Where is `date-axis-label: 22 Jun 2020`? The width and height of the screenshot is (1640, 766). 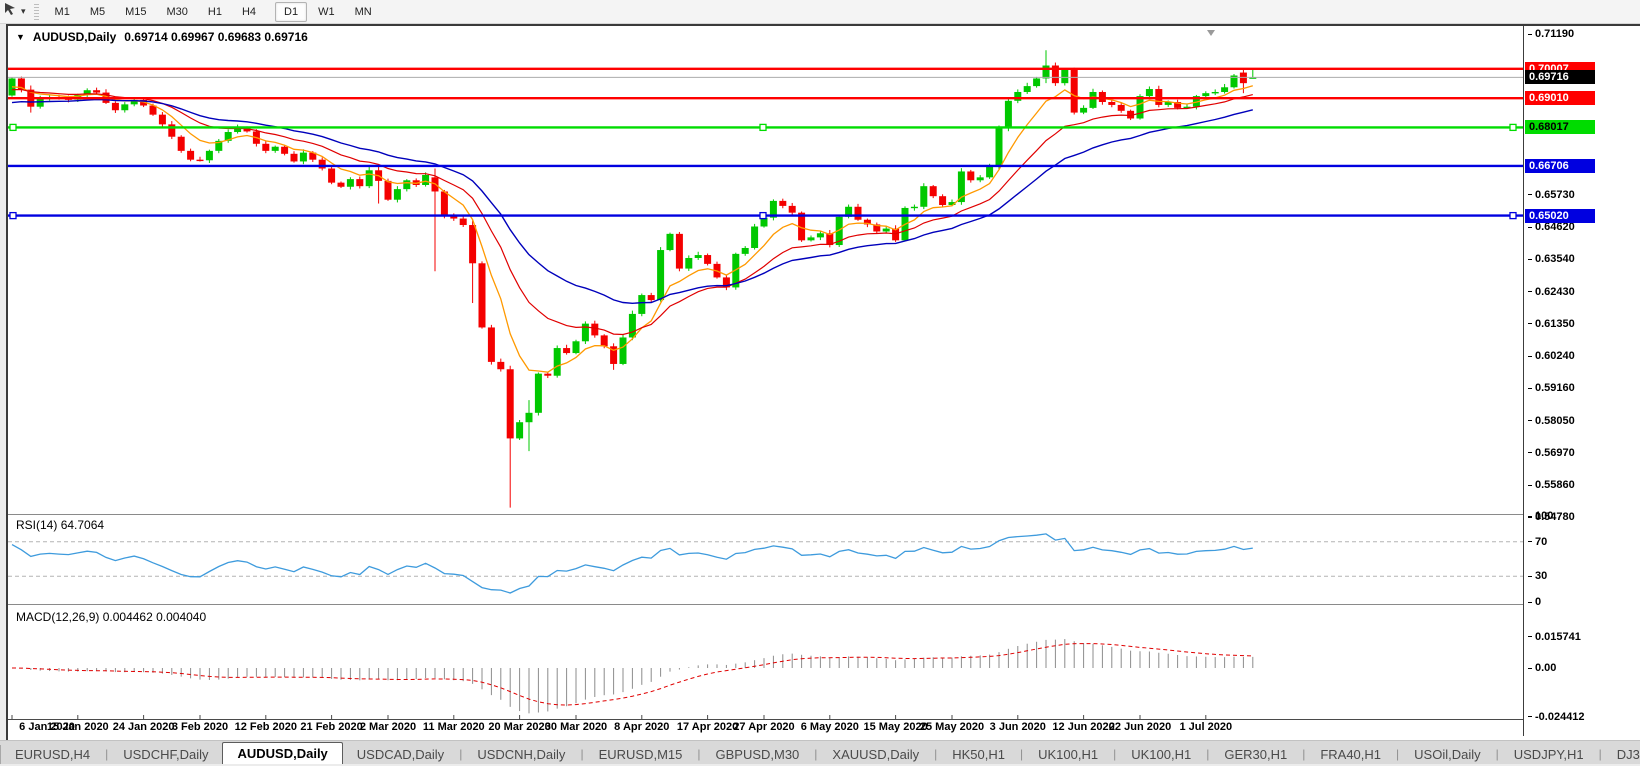 date-axis-label: 22 Jun 2020 is located at coordinates (1140, 727).